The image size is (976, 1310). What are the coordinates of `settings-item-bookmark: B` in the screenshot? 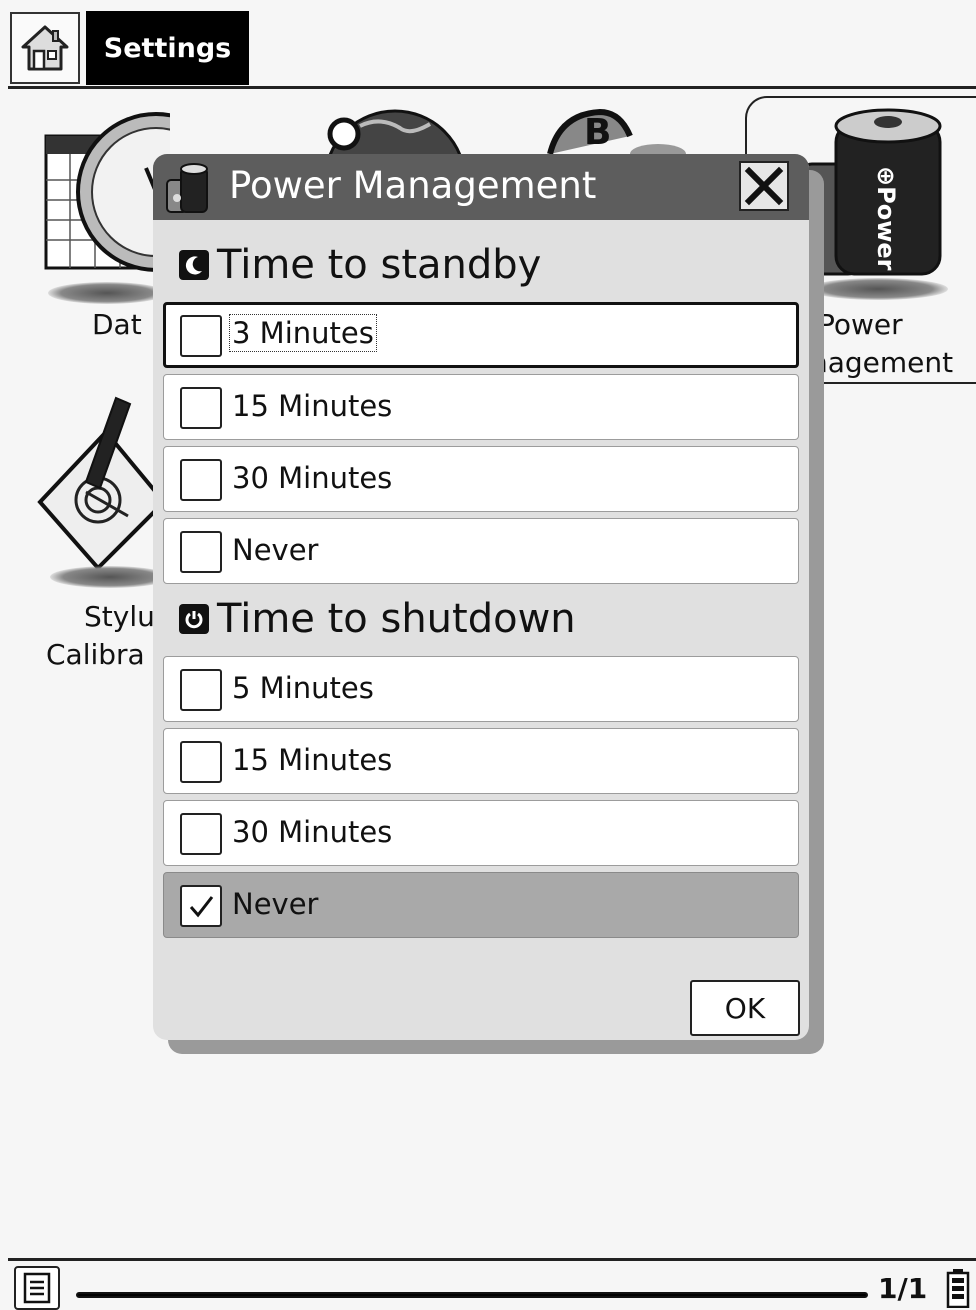 It's located at (615, 135).